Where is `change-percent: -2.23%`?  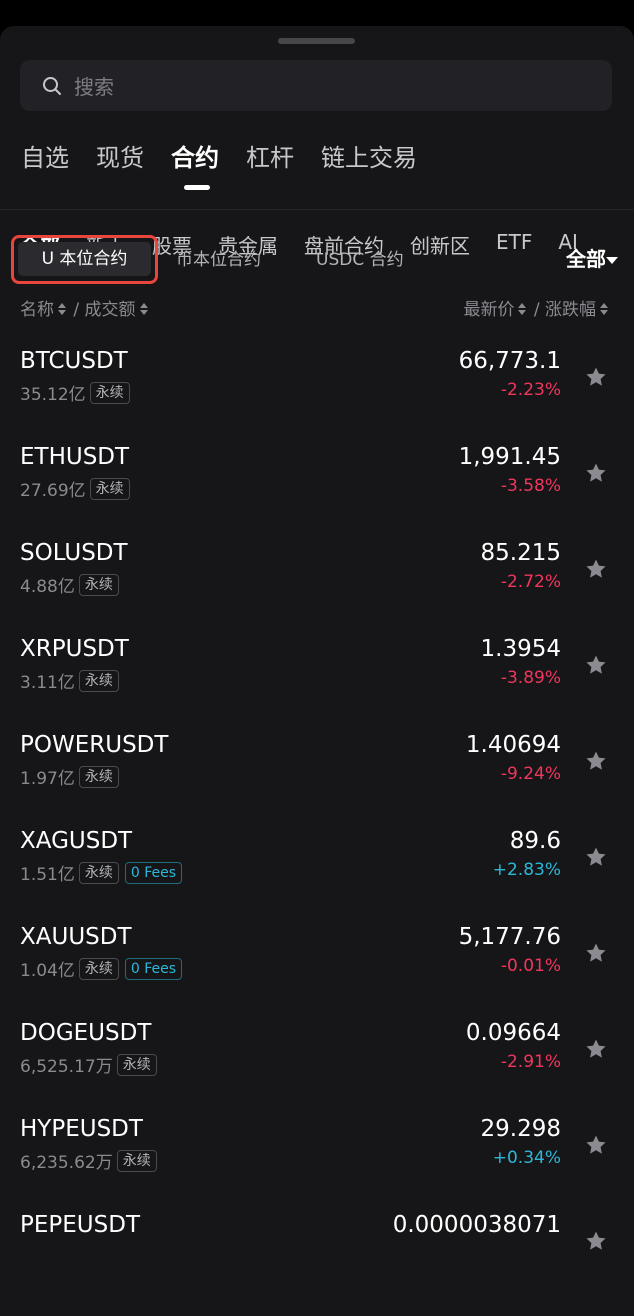
change-percent: -2.23% is located at coordinates (530, 390).